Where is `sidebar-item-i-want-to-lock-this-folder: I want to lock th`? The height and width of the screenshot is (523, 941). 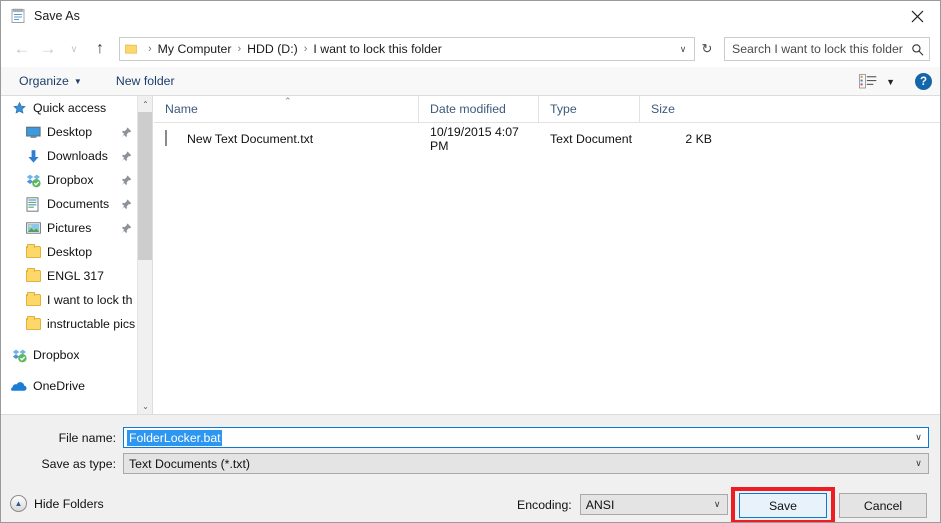 sidebar-item-i-want-to-lock-this-folder: I want to lock th is located at coordinates (76, 300).